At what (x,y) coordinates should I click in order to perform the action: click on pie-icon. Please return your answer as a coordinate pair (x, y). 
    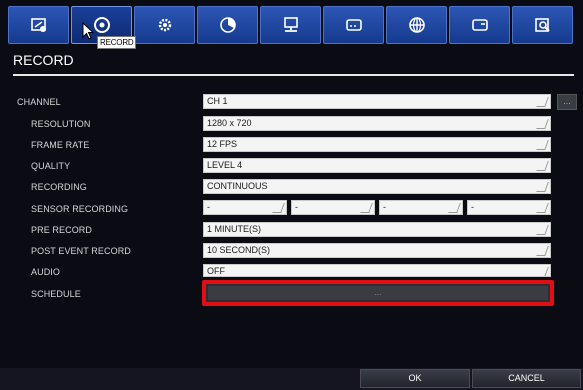
    Looking at the image, I should click on (227, 25).